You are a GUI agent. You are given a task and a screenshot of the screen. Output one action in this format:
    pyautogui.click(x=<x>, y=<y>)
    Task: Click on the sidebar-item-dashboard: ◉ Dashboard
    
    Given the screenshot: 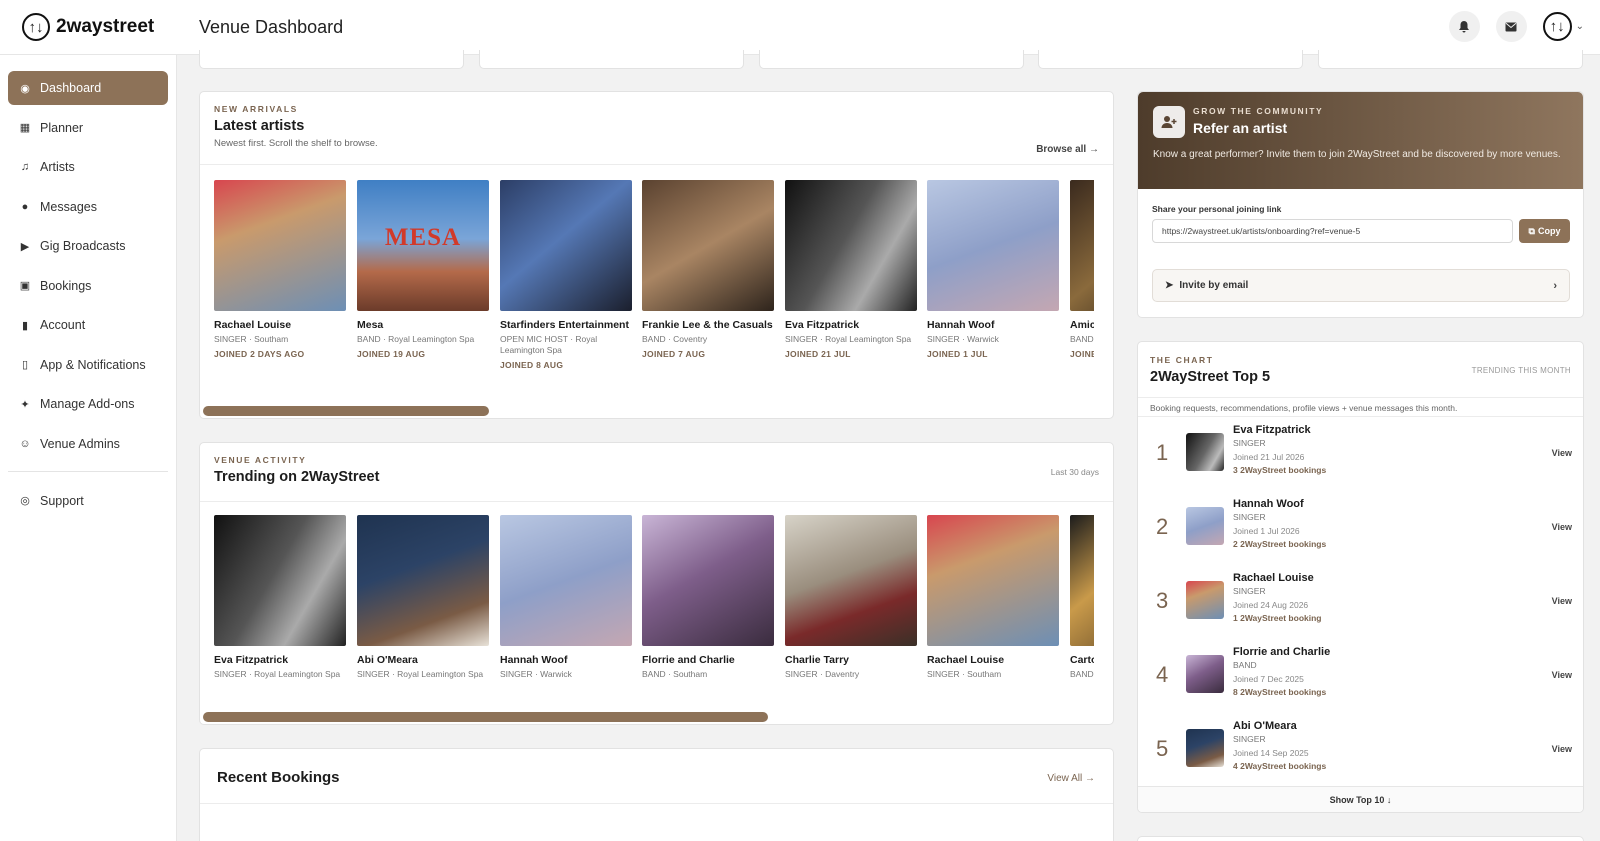 What is the action you would take?
    pyautogui.click(x=88, y=88)
    